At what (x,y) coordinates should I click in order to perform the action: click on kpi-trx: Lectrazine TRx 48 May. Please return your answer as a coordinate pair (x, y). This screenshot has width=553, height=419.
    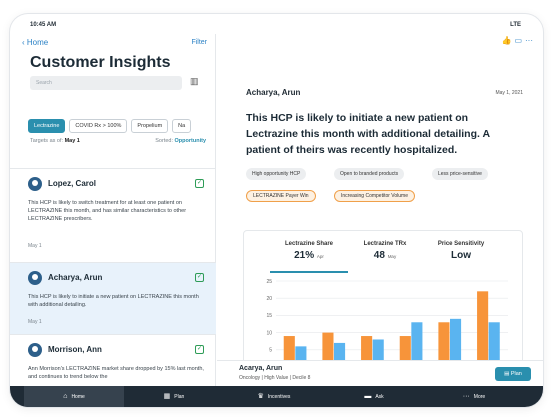
    Looking at the image, I should click on (385, 251).